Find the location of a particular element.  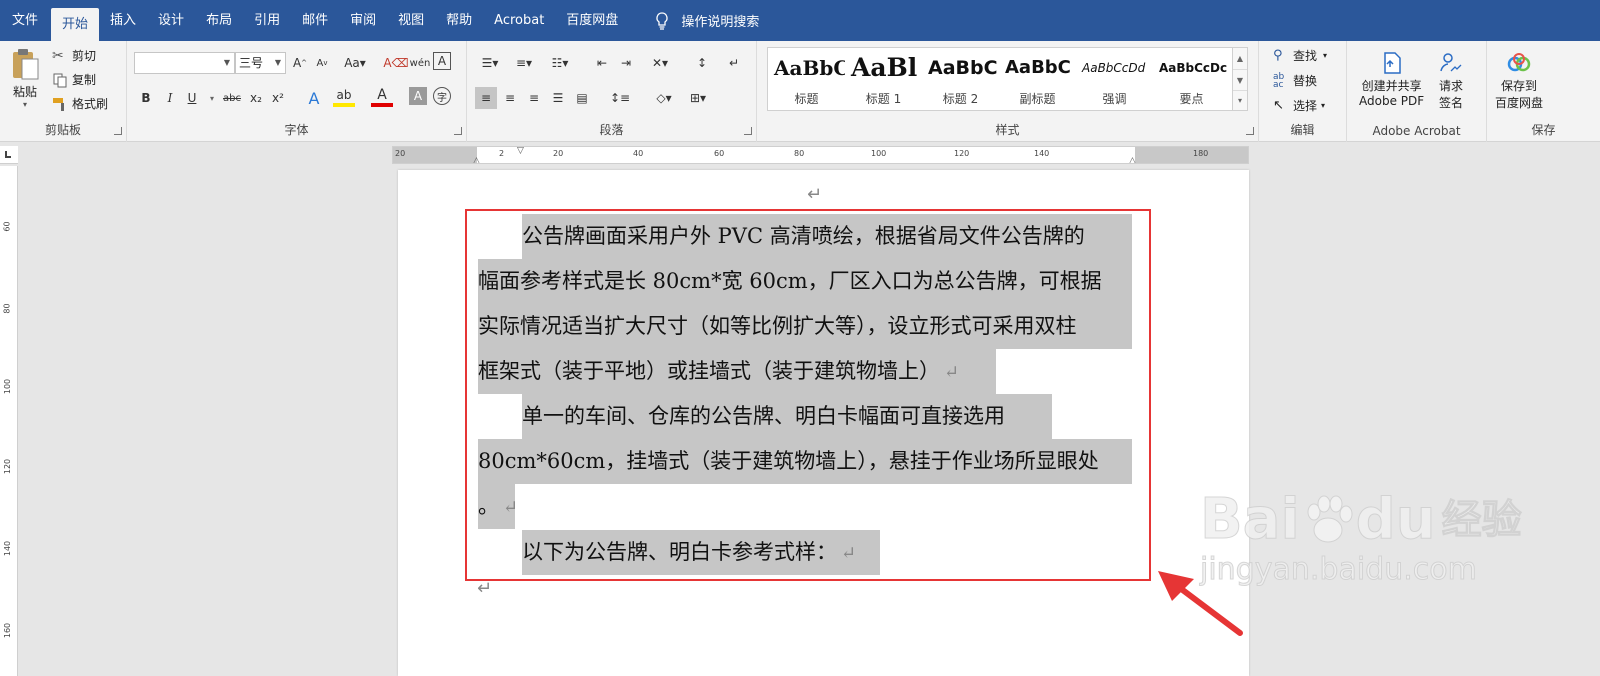

save-to-baidu-button: 保存到 百度网盘 is located at coordinates (1519, 81).